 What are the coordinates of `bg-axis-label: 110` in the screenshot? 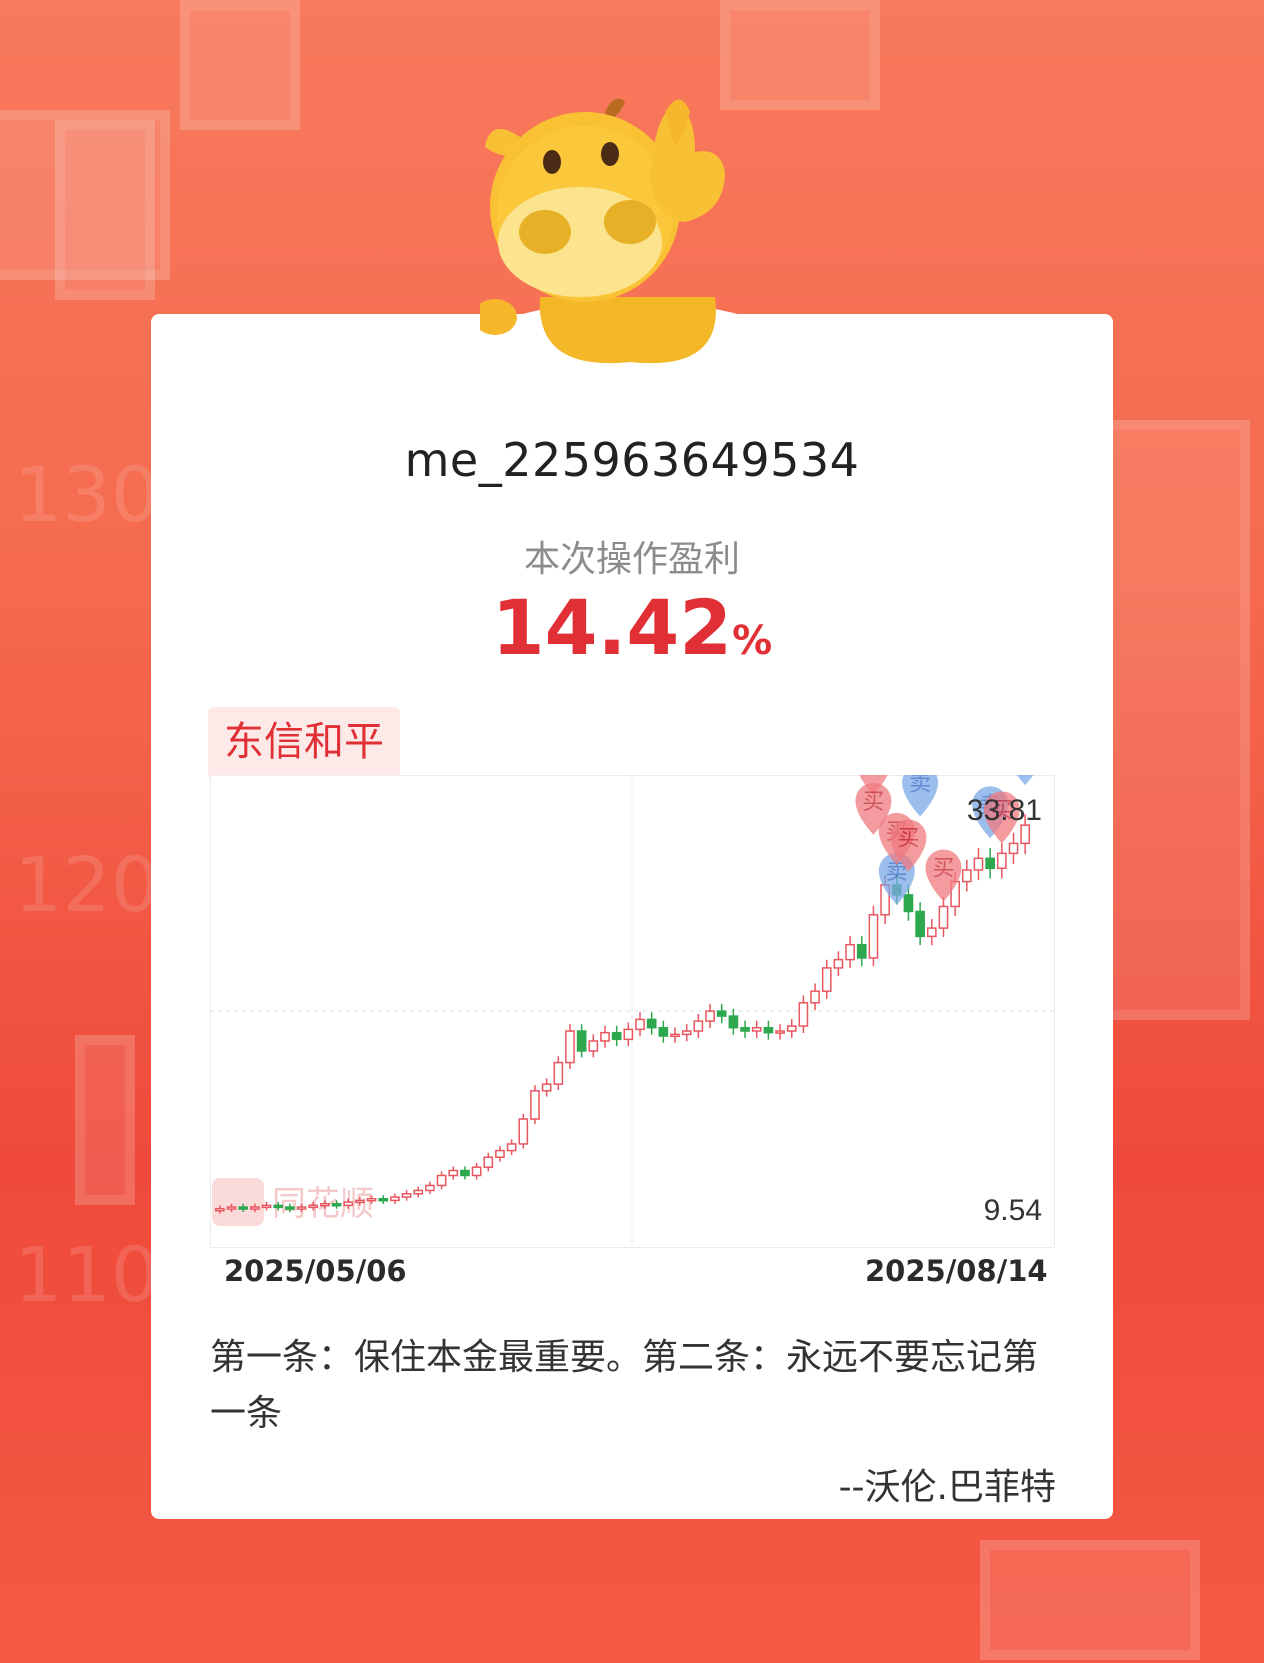 It's located at (87, 1274).